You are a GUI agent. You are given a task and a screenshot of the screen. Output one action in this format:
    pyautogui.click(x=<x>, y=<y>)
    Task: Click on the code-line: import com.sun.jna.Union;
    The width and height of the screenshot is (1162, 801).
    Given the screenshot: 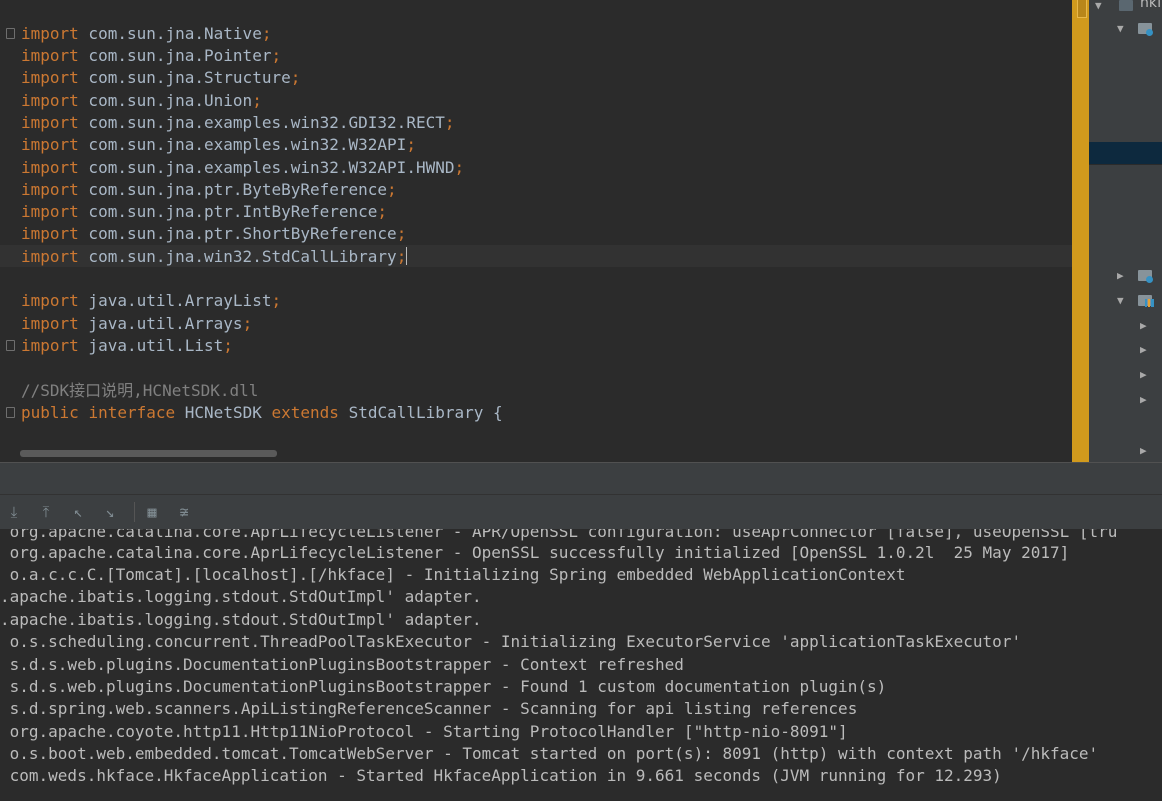 What is the action you would take?
    pyautogui.click(x=141, y=101)
    